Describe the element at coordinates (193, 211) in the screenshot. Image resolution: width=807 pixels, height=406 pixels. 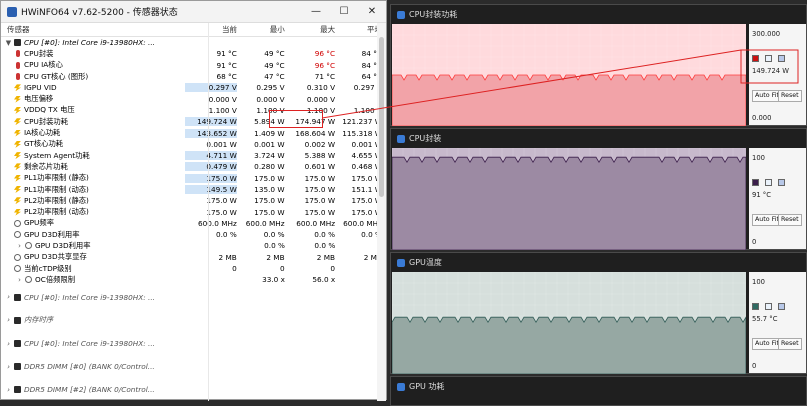
I see `sensor-row: PL2功率限制 (动态) 175.0 W 175.0 W 175.0 W 175.0 W` at that location.